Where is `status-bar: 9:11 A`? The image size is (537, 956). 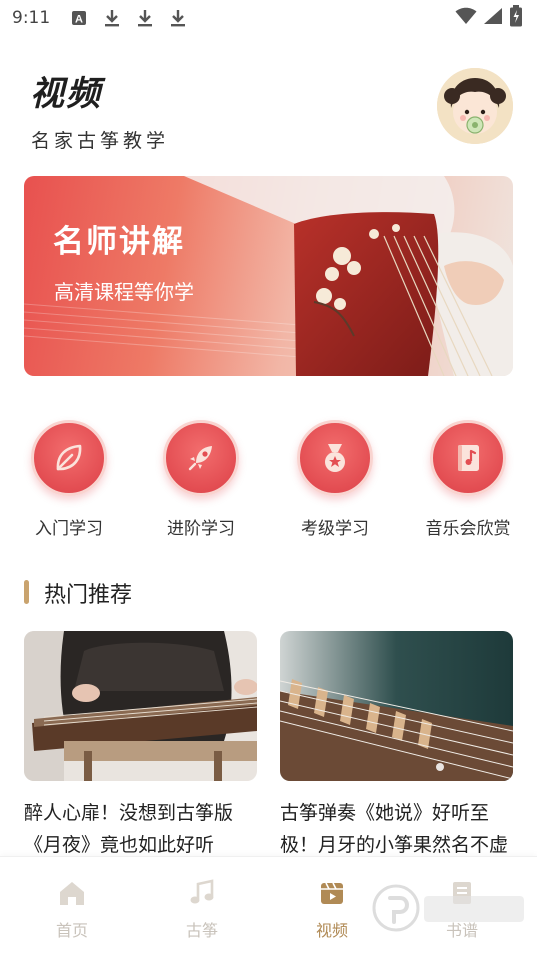 status-bar: 9:11 A is located at coordinates (268, 18).